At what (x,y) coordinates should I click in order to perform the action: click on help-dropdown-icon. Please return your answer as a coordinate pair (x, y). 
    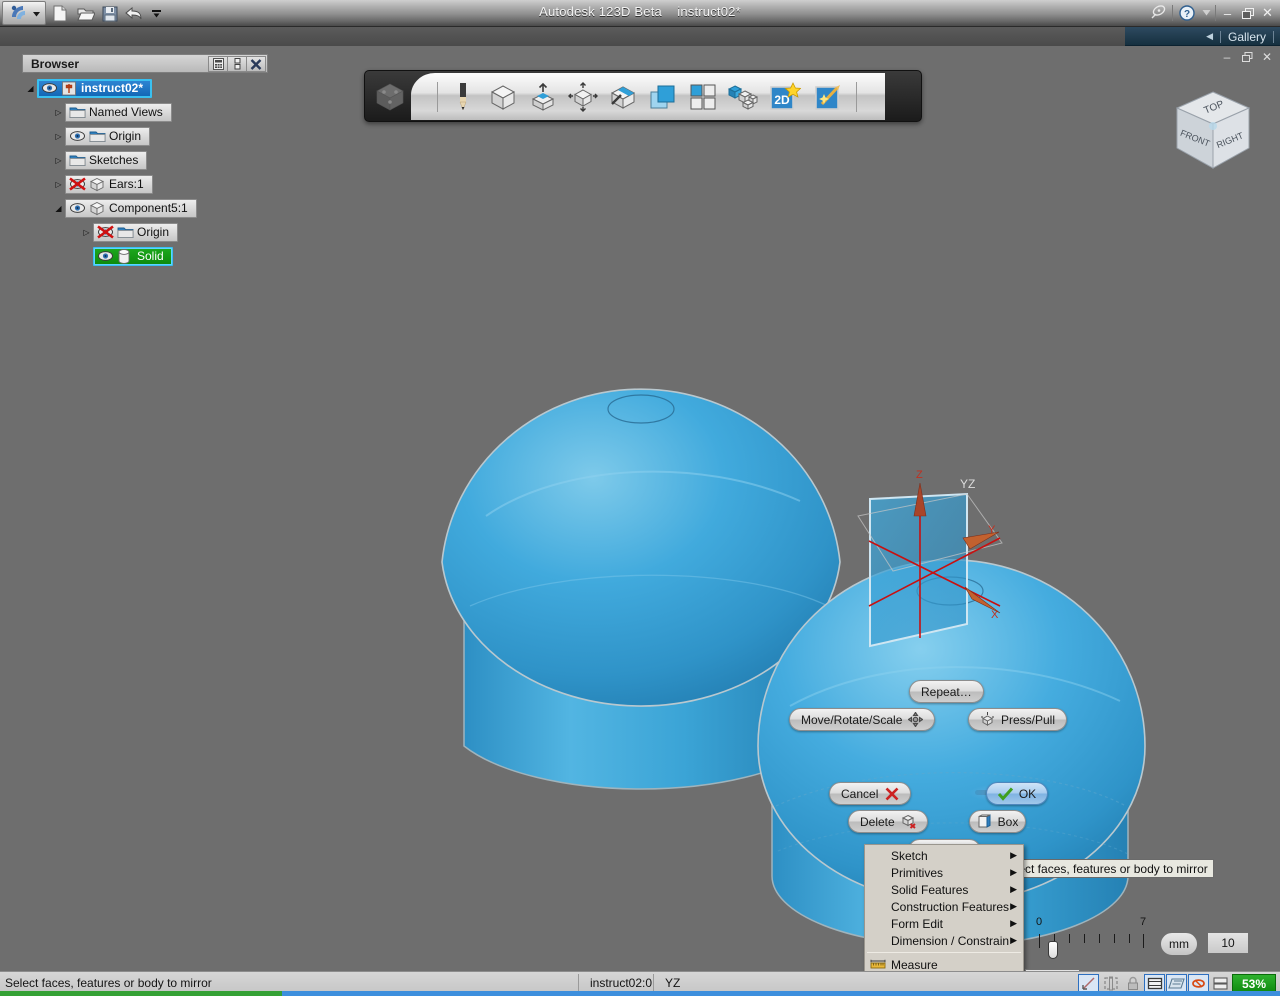
    Looking at the image, I should click on (1206, 13).